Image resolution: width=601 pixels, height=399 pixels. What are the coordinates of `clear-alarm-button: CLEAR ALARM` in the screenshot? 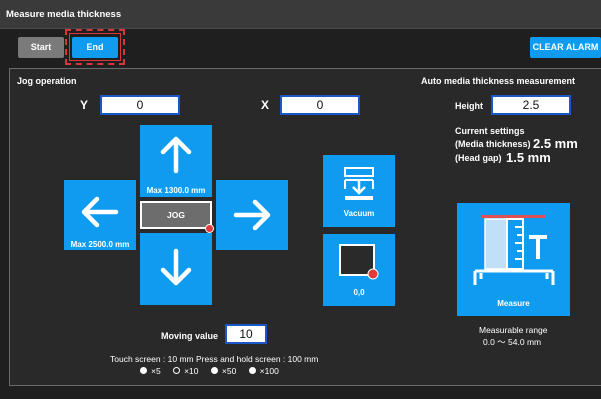 It's located at (565, 47).